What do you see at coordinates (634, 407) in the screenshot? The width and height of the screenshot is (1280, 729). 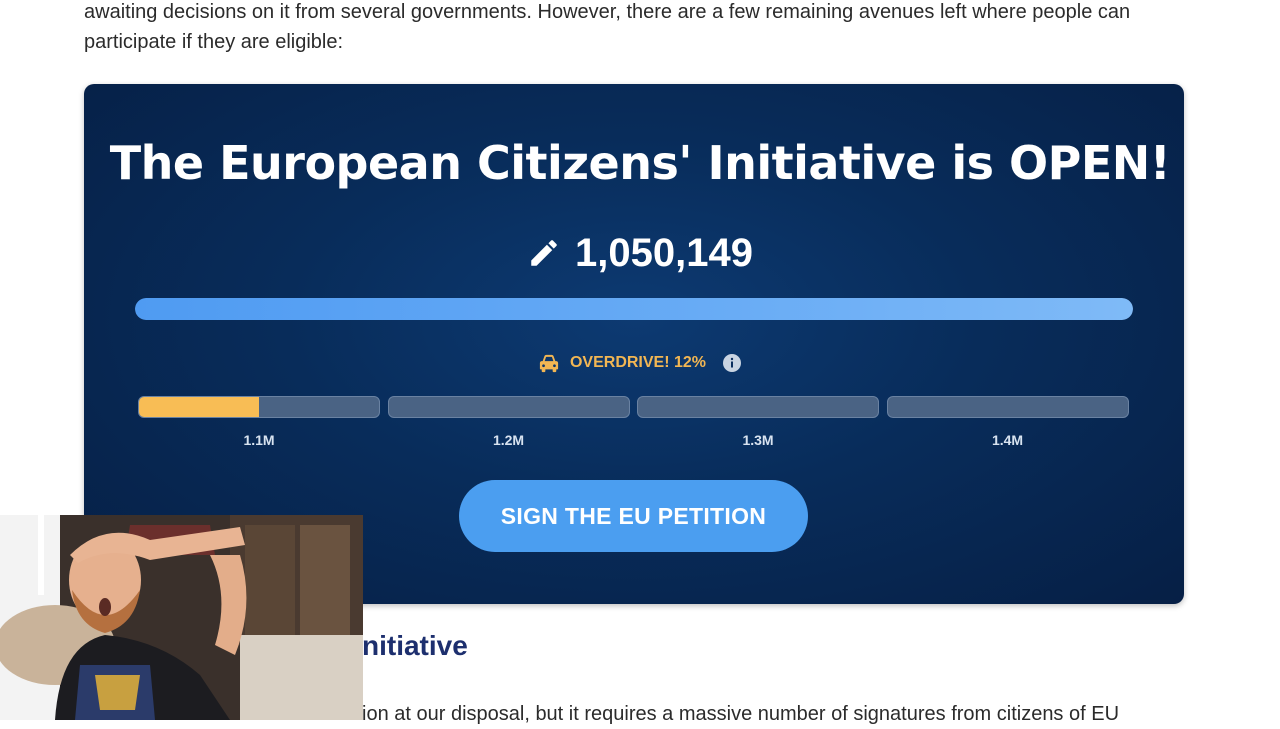 I see `milestone-segments` at bounding box center [634, 407].